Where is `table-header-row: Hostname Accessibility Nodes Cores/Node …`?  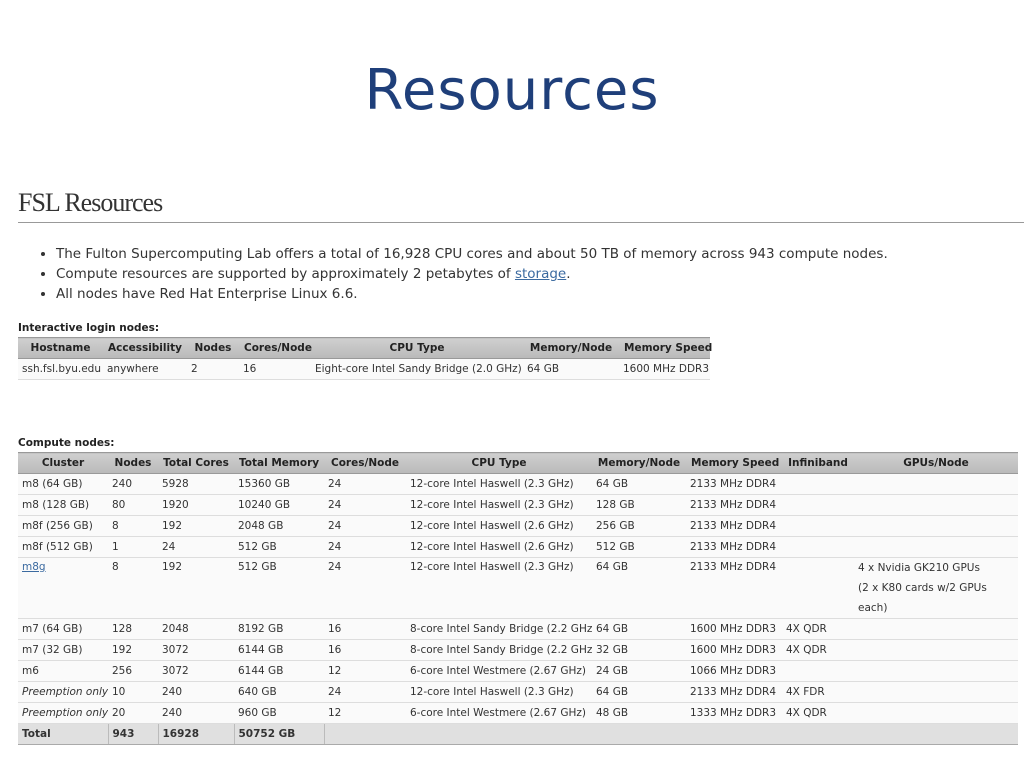
table-header-row: Hostname Accessibility Nodes Cores/Node … is located at coordinates (365, 348).